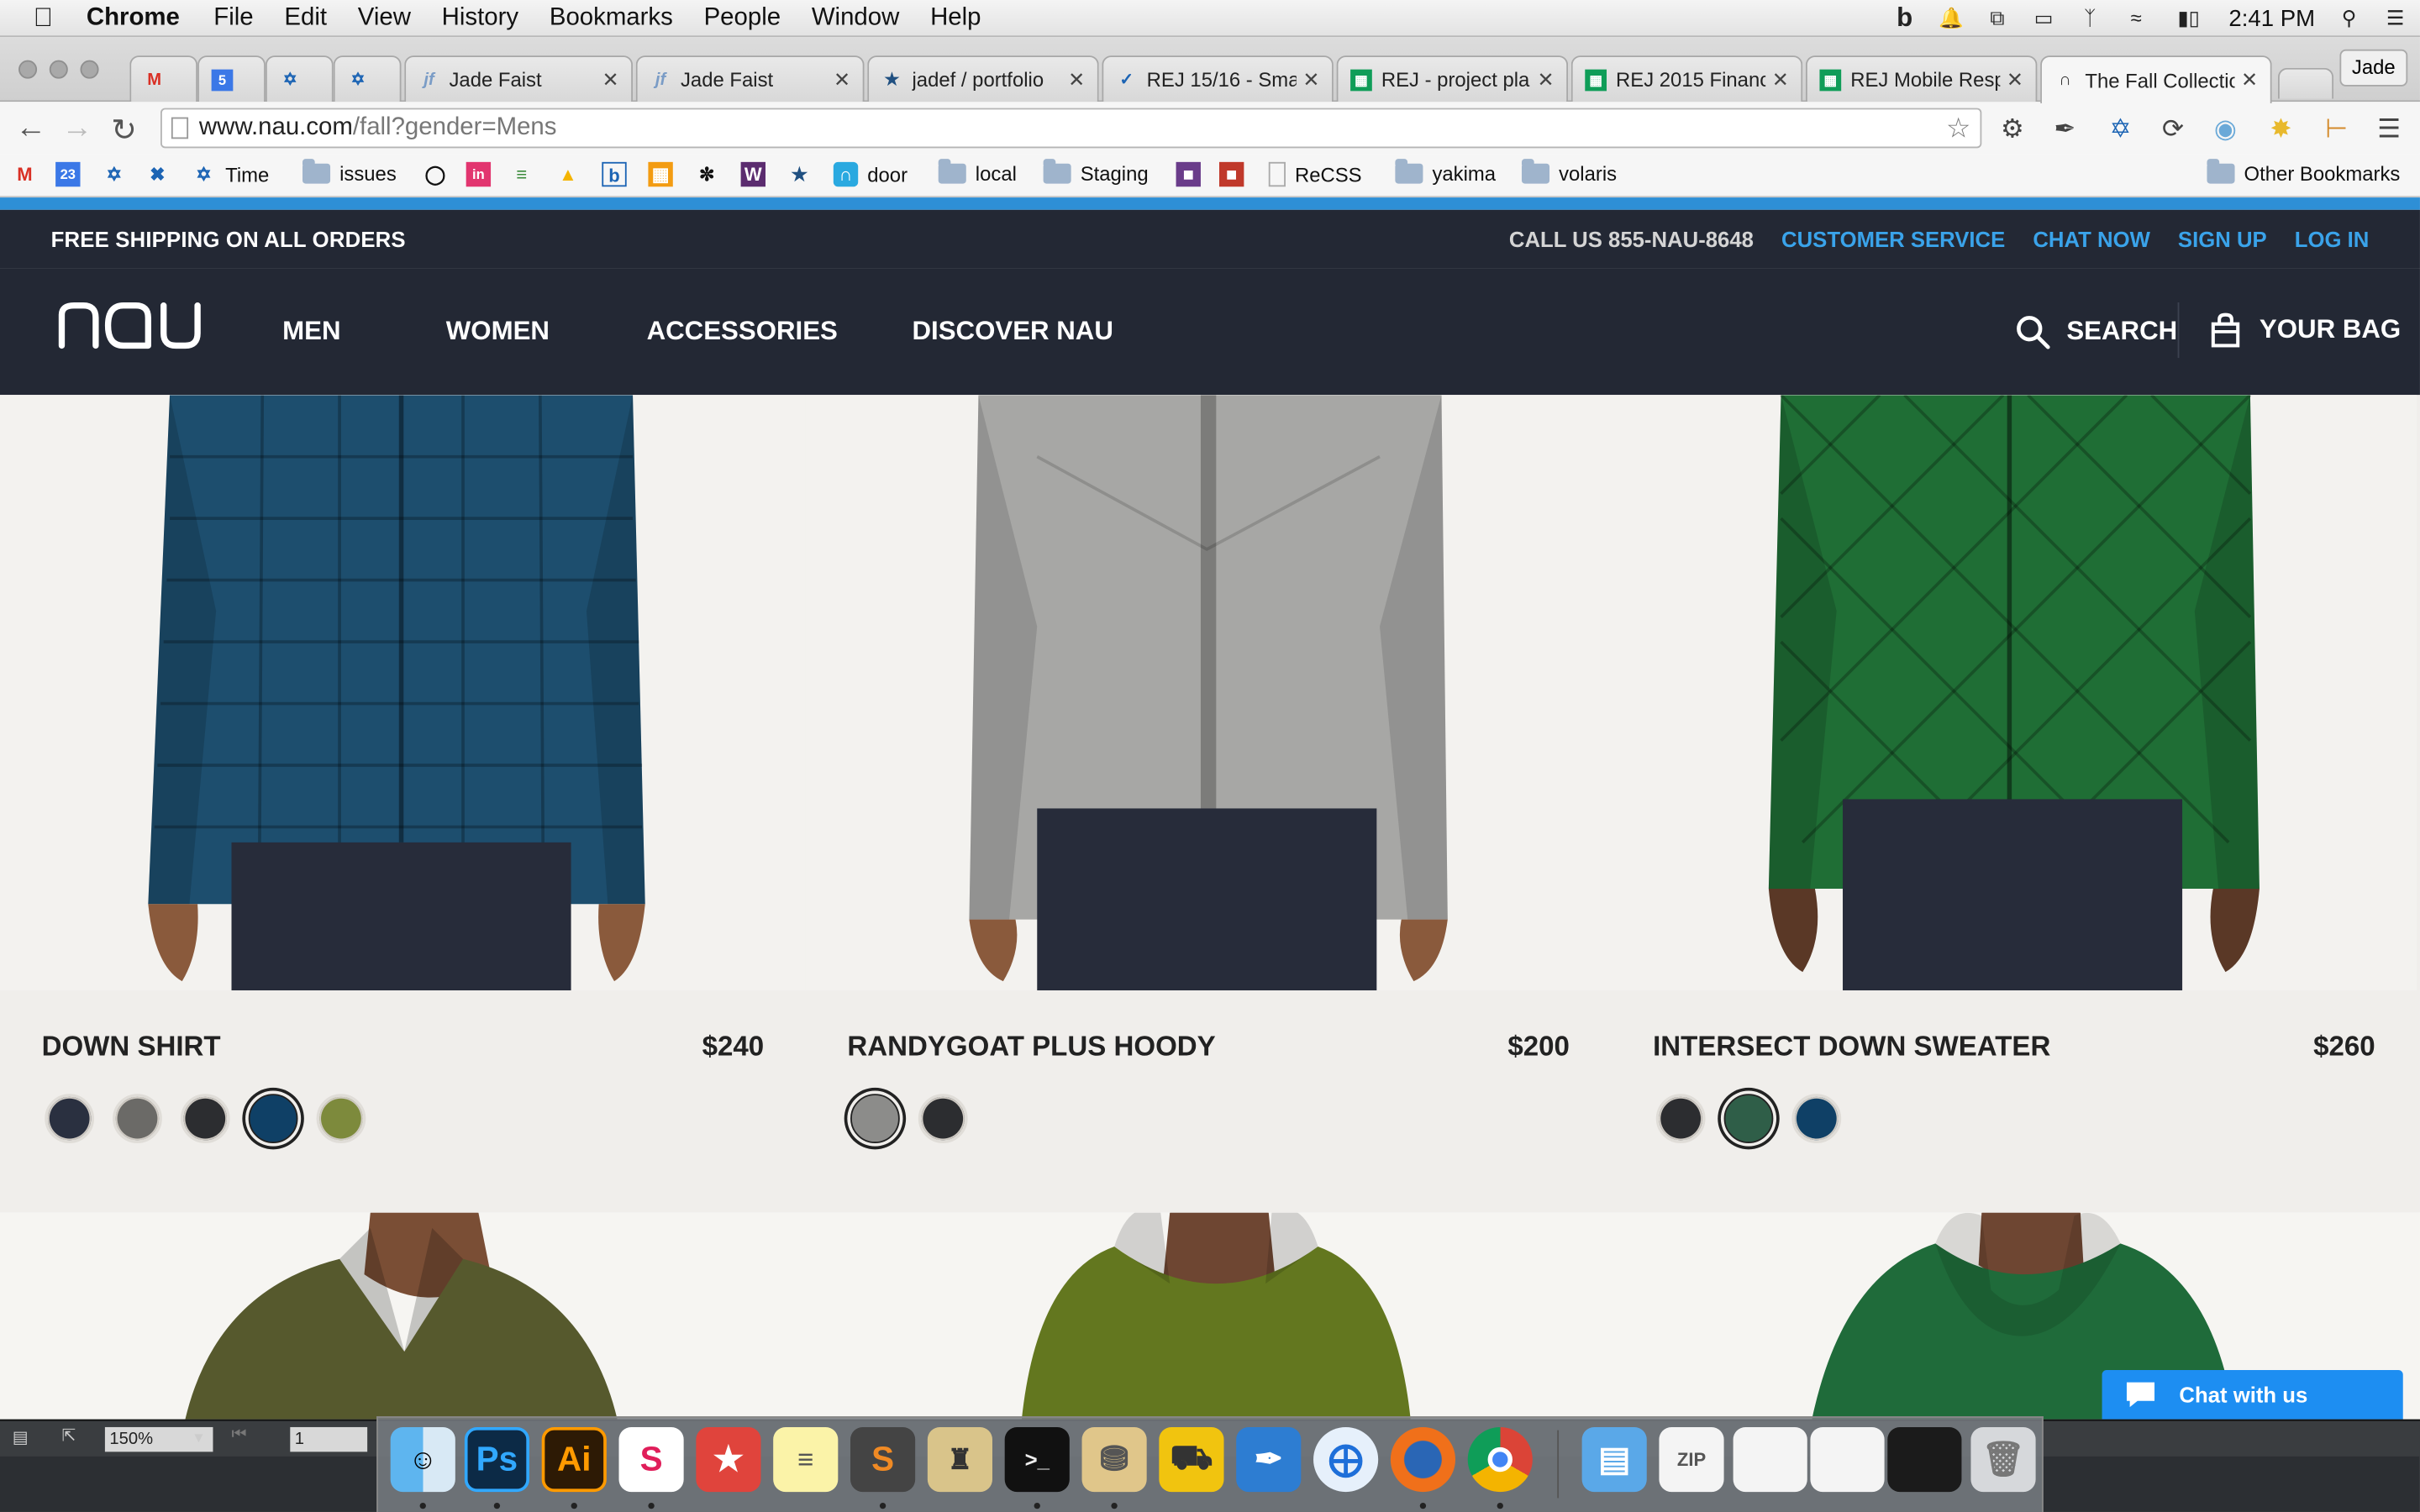 Image resolution: width=2420 pixels, height=1512 pixels. I want to click on search-button: SEARCH, so click(2095, 331).